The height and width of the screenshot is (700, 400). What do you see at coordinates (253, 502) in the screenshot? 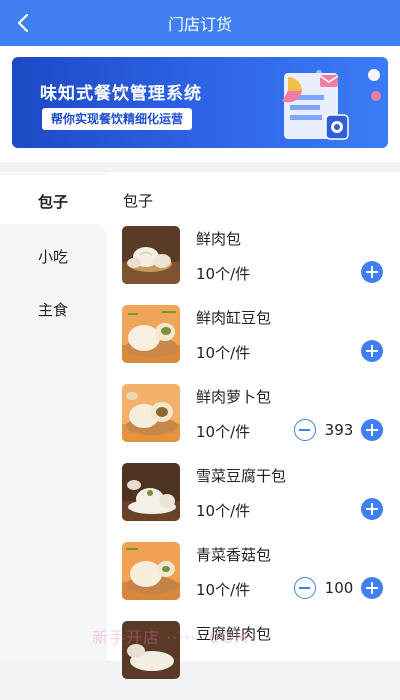
I see `product-item: 雪菜豆腐干包 10个/件` at bounding box center [253, 502].